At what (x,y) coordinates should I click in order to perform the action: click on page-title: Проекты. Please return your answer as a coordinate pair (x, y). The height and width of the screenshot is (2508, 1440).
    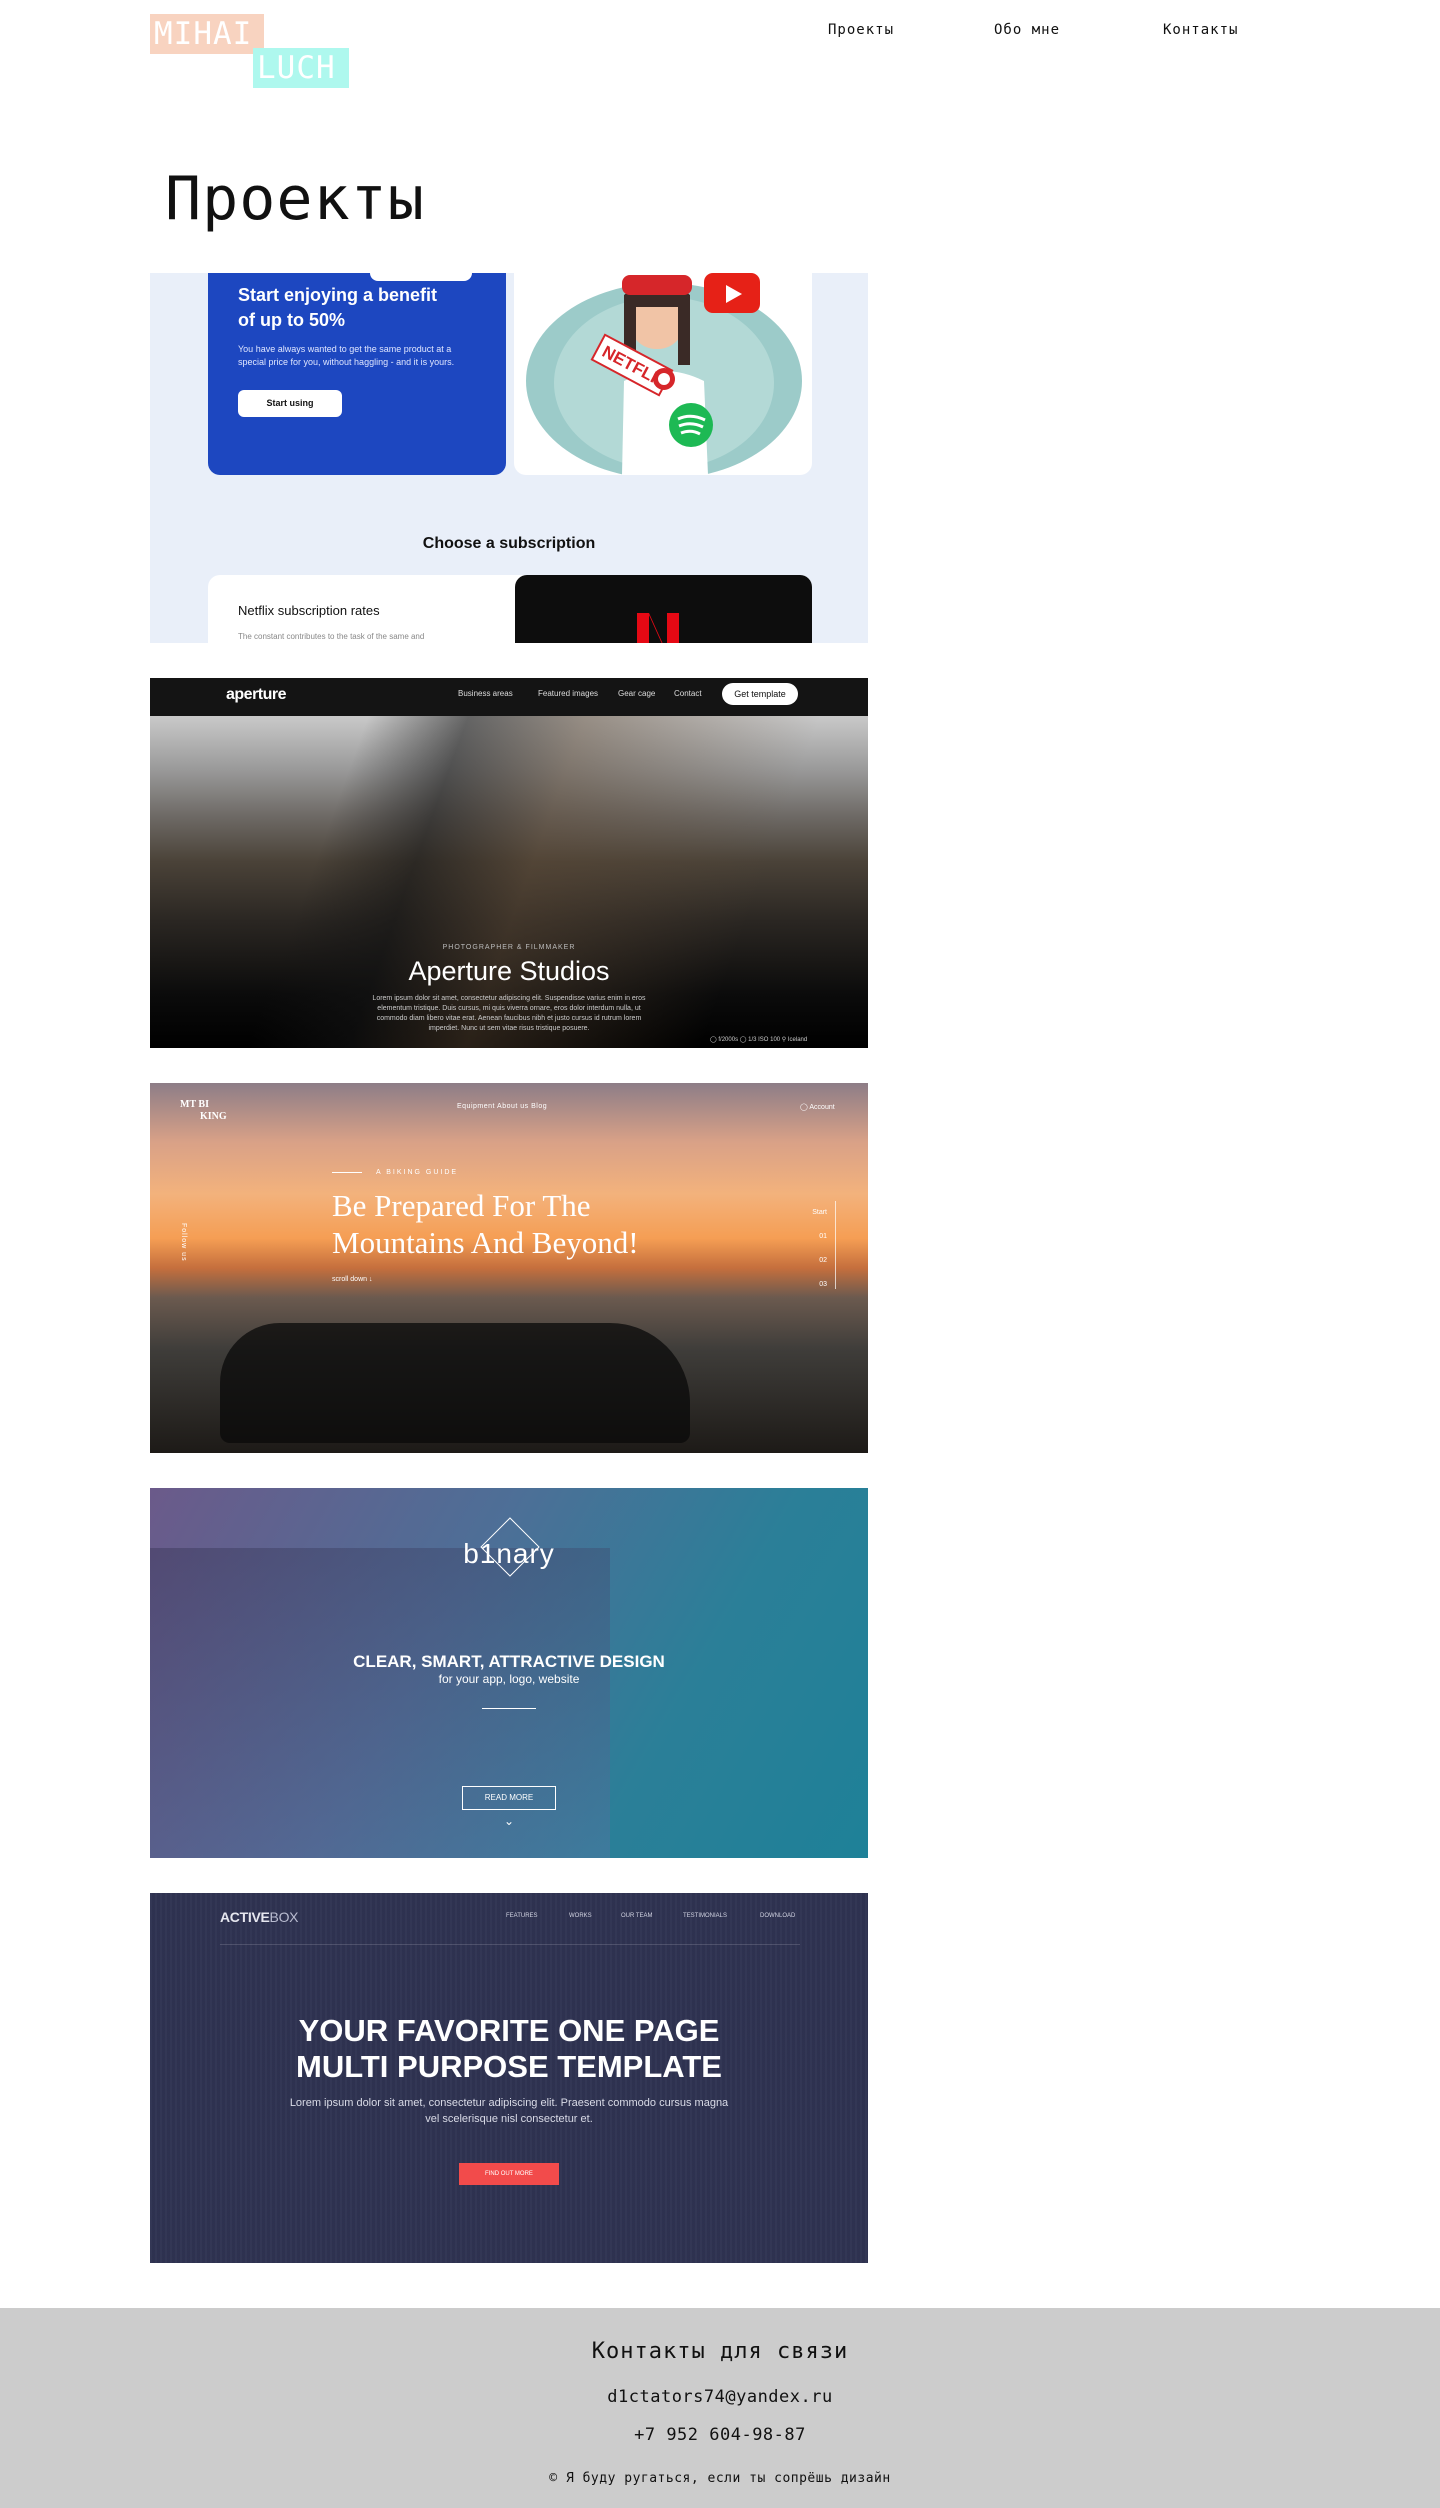
    Looking at the image, I should click on (295, 199).